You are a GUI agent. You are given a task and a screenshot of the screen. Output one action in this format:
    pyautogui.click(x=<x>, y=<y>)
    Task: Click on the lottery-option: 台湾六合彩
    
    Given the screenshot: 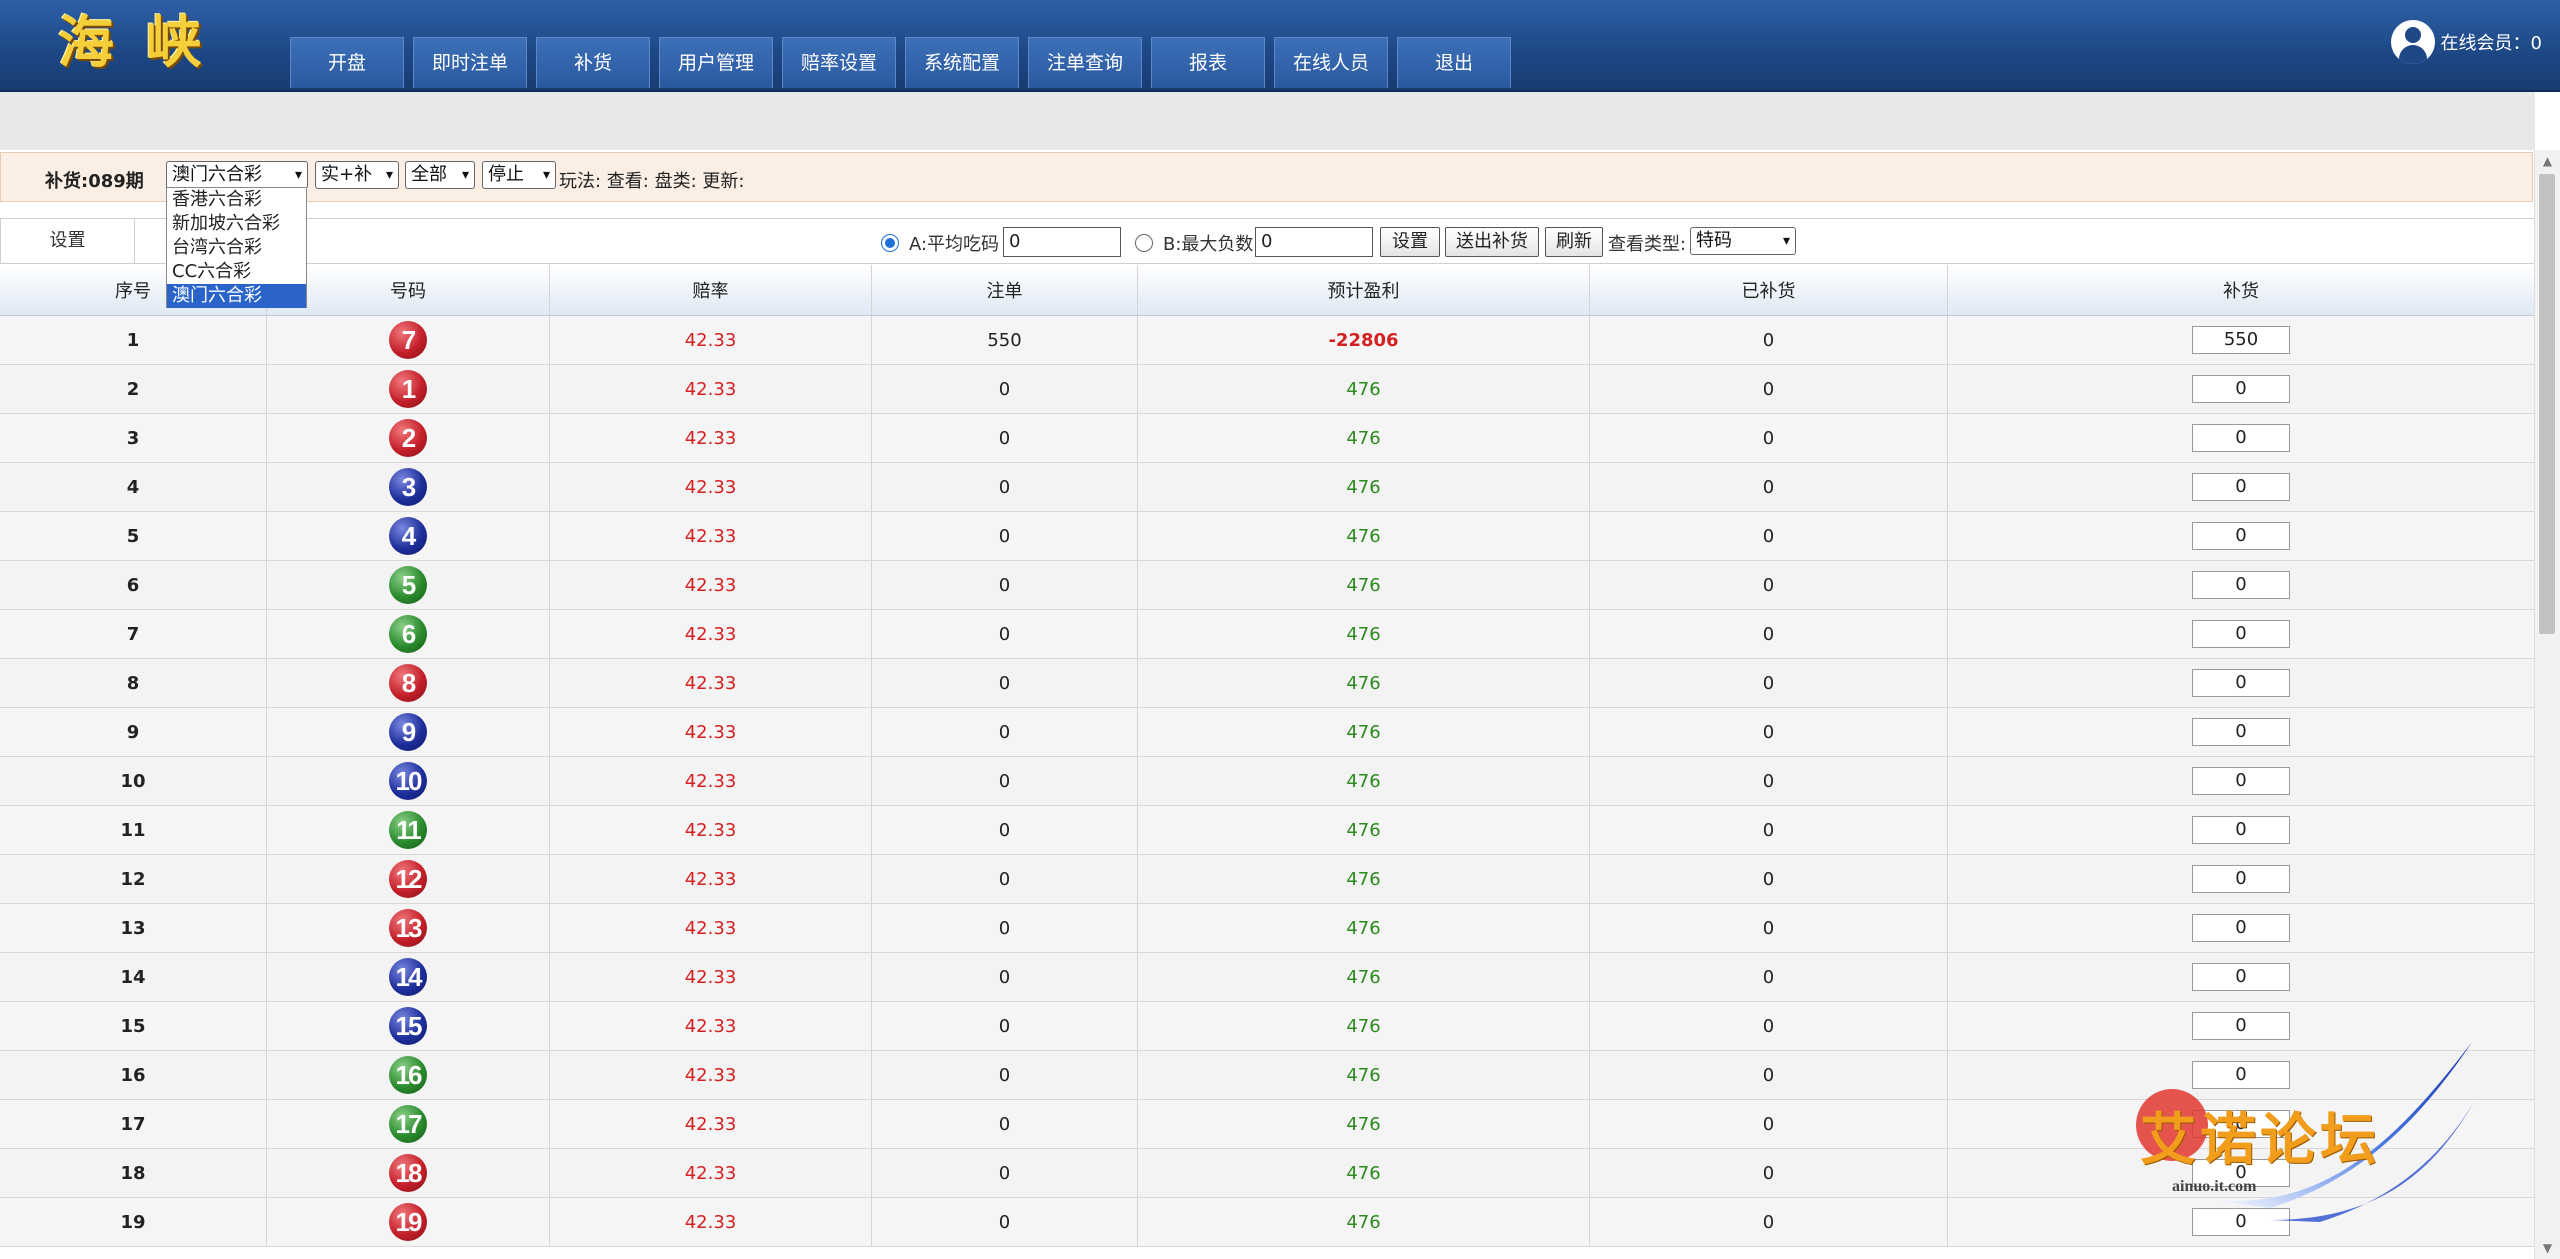 What is the action you would take?
    pyautogui.click(x=236, y=248)
    